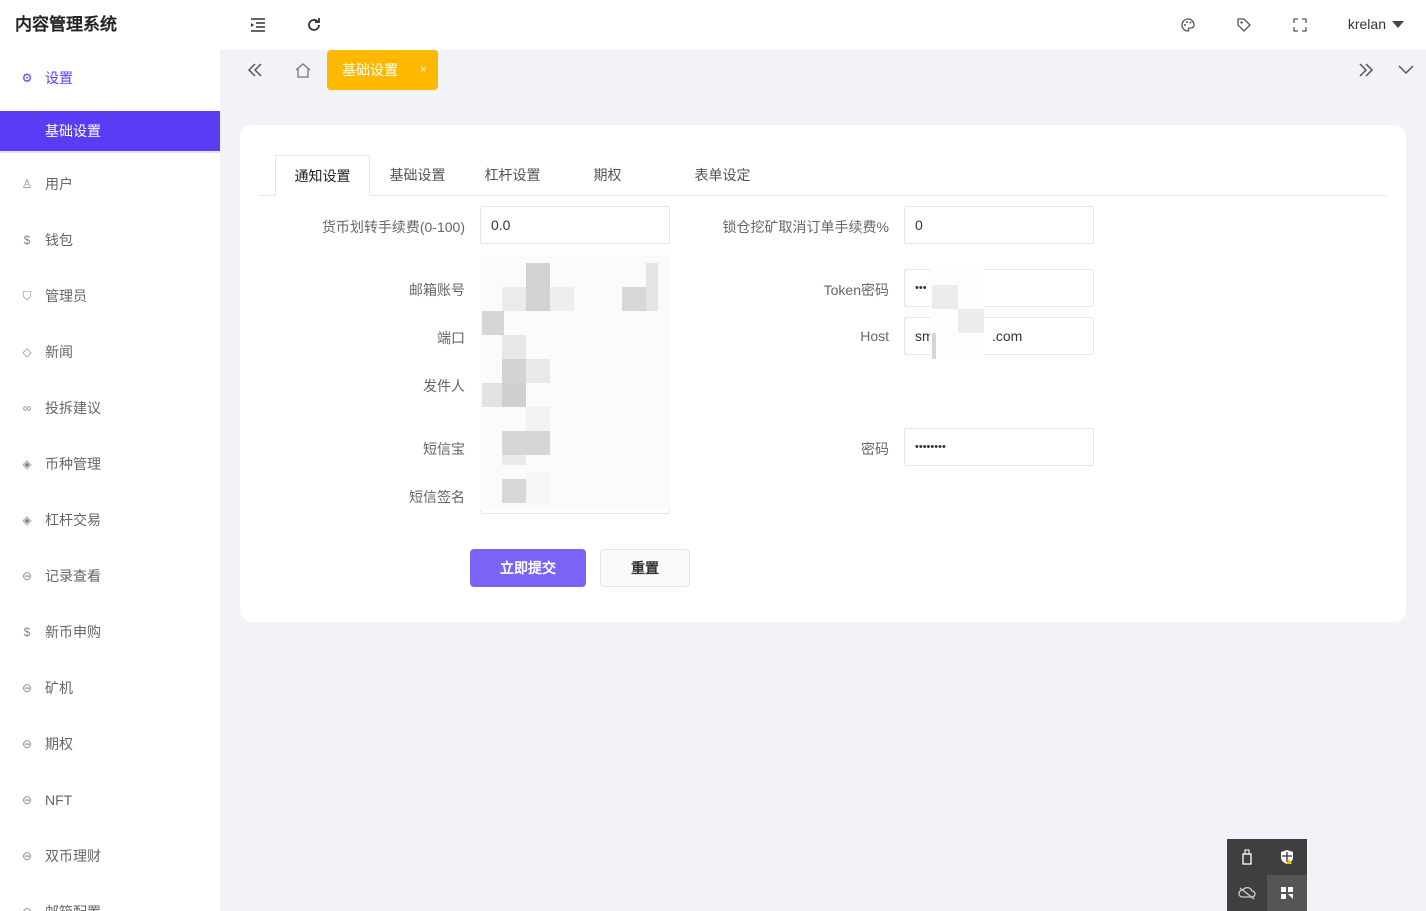 The width and height of the screenshot is (1426, 911). I want to click on sidebar-item-label: 管理员, so click(66, 296).